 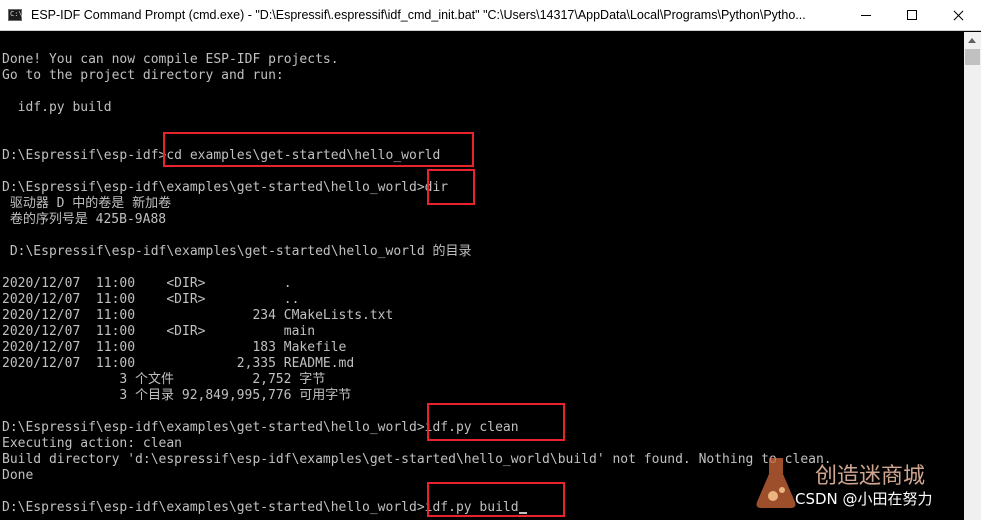 What do you see at coordinates (164, 379) in the screenshot?
I see `console-line: 3 个文件 2,752 字节` at bounding box center [164, 379].